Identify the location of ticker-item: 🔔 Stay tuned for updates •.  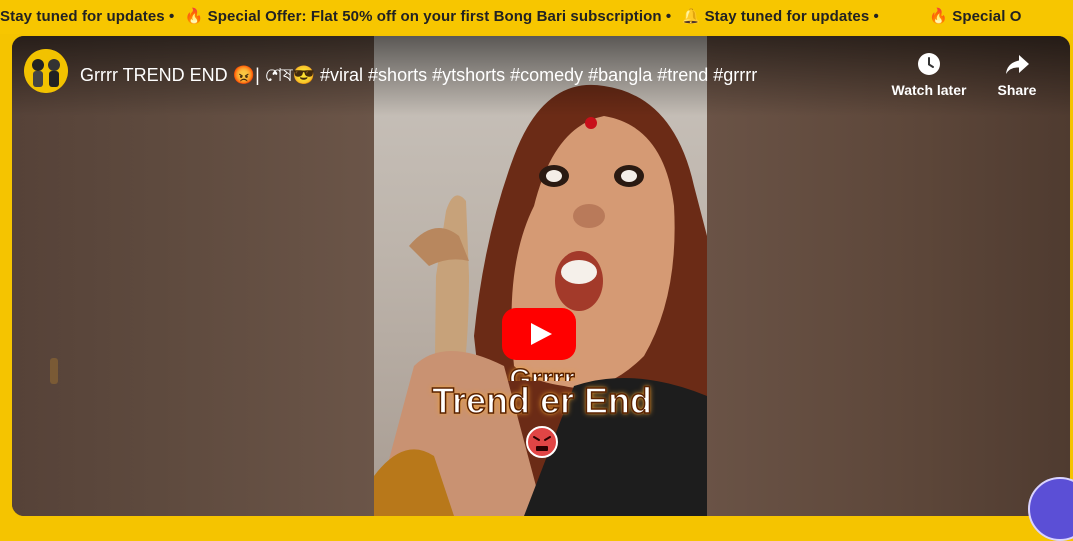
(780, 16).